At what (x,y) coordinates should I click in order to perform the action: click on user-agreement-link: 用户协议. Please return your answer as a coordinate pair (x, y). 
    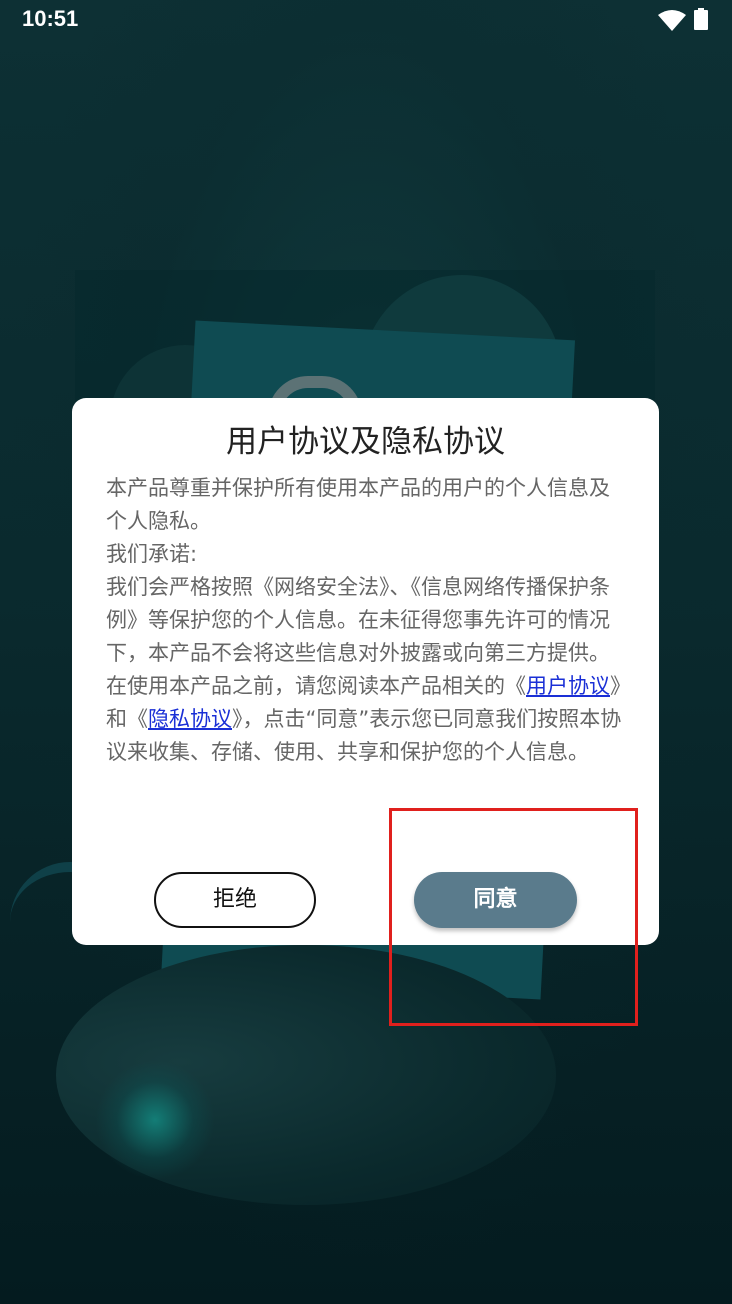
    Looking at the image, I should click on (568, 686).